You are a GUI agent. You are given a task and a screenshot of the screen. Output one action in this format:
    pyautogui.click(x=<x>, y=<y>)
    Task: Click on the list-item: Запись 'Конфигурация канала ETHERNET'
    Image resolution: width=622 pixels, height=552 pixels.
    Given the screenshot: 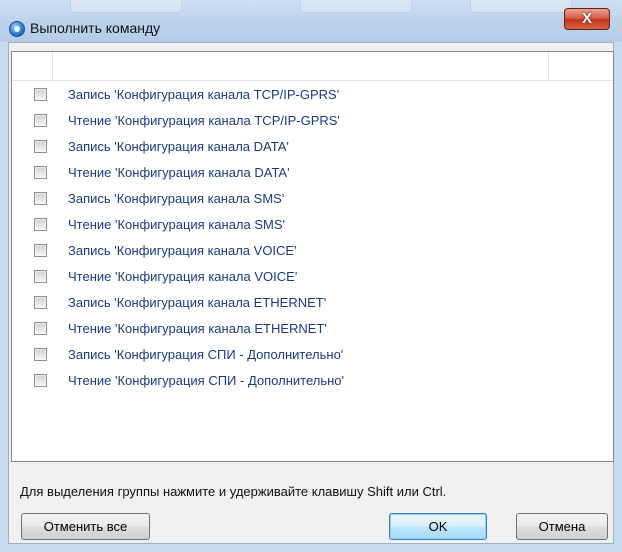 What is the action you would take?
    pyautogui.click(x=312, y=303)
    